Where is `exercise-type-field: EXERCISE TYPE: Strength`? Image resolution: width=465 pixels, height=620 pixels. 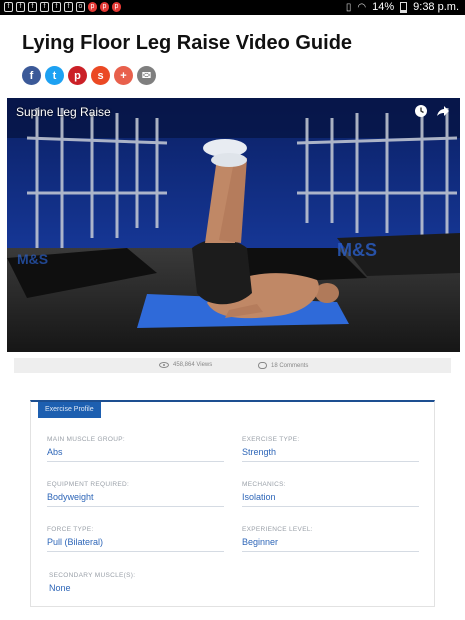 exercise-type-field: EXERCISE TYPE: Strength is located at coordinates (330, 449).